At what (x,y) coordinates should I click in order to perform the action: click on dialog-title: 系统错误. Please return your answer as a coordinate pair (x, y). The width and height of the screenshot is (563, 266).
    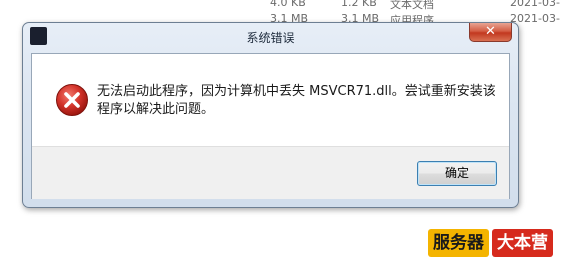
    Looking at the image, I should click on (270, 38).